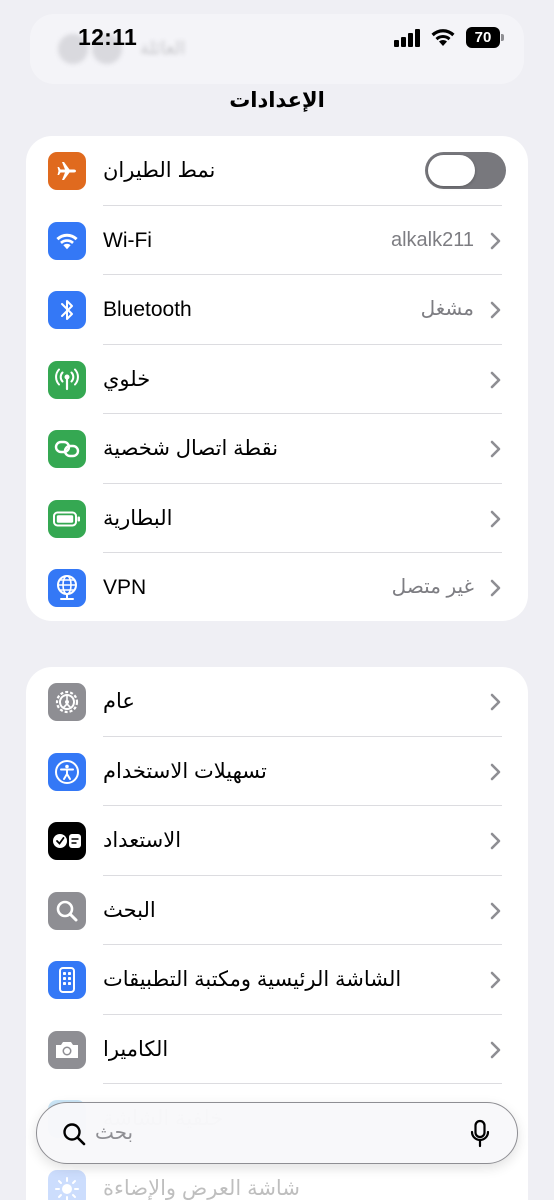  I want to click on row-label: Bluetooth, so click(147, 309).